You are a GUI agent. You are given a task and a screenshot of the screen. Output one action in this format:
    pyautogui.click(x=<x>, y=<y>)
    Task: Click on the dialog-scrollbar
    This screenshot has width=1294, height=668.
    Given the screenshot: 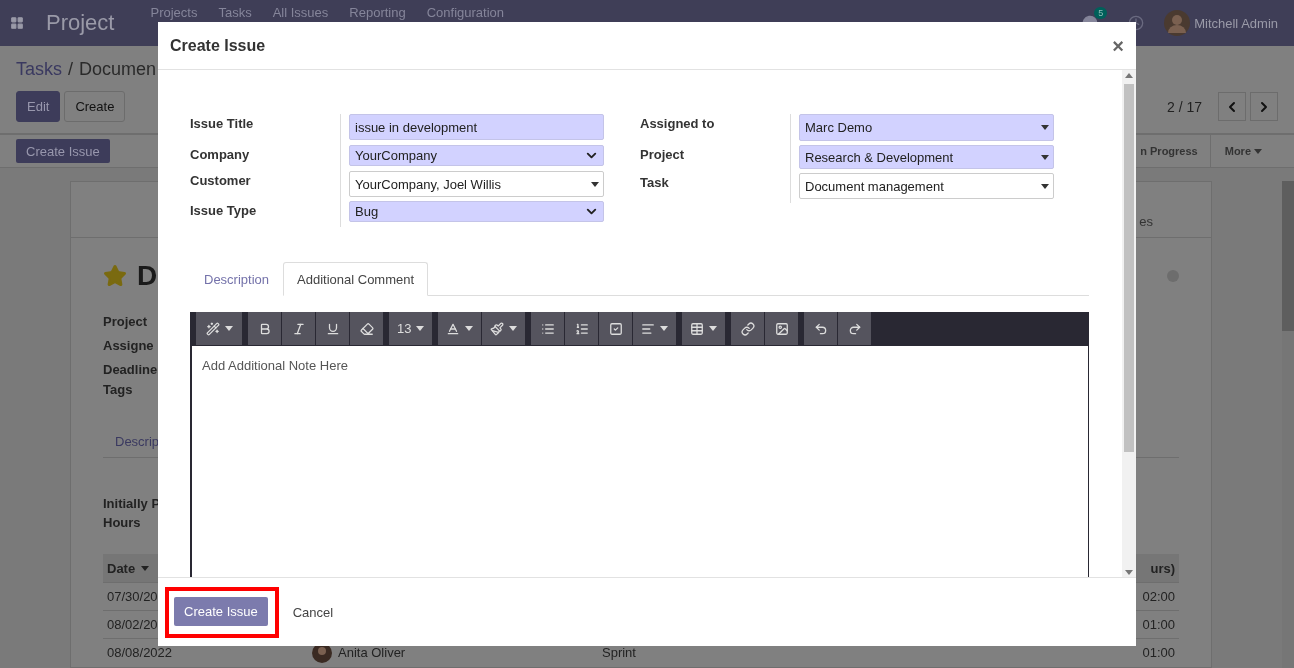 What is the action you would take?
    pyautogui.click(x=1129, y=323)
    